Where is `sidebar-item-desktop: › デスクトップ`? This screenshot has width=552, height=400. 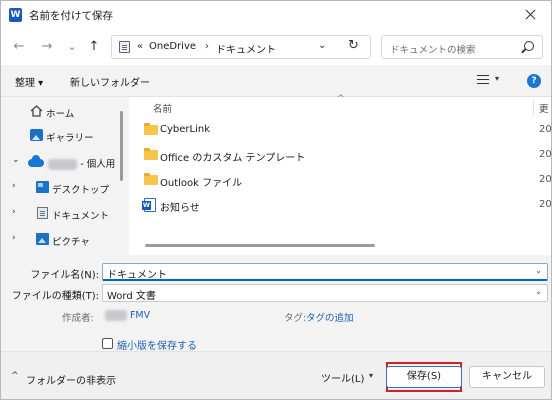
sidebar-item-desktop: › デスクトップ is located at coordinates (62, 188).